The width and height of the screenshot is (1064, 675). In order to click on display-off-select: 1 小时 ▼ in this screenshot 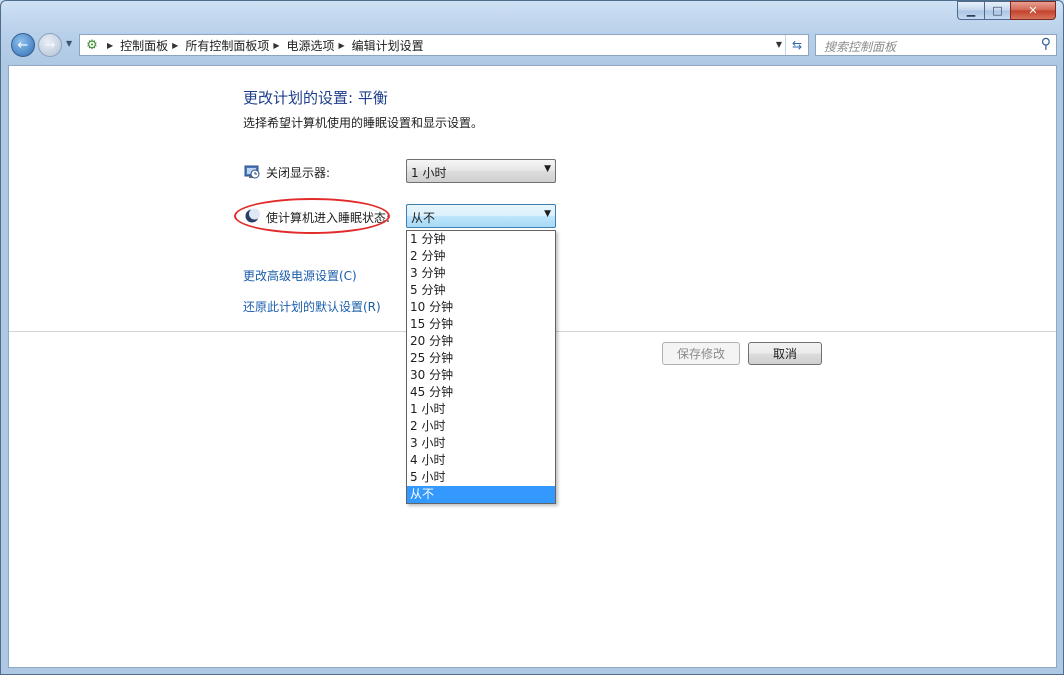, I will do `click(481, 171)`.